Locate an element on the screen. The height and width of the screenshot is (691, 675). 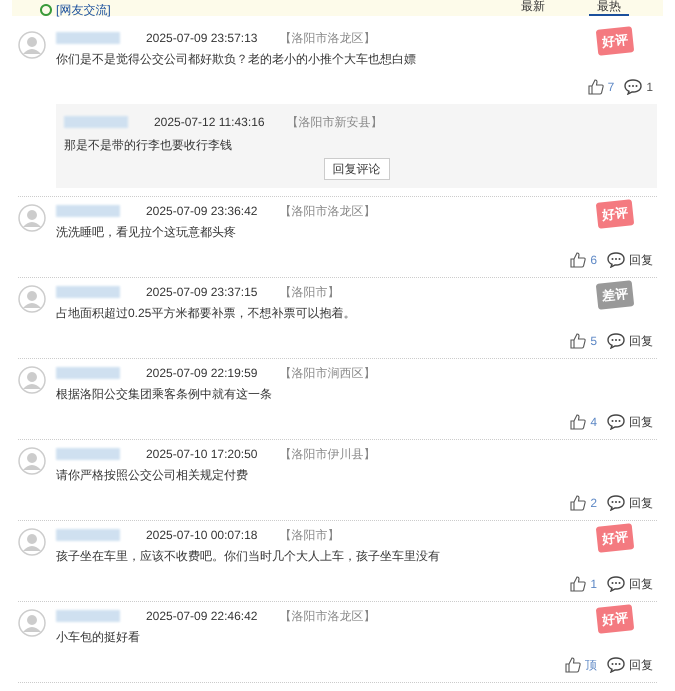
comment-text: 孩子坐在车里，应该不收费吧。你们当时几个大人上车，孩子坐车里没有 is located at coordinates (248, 556).